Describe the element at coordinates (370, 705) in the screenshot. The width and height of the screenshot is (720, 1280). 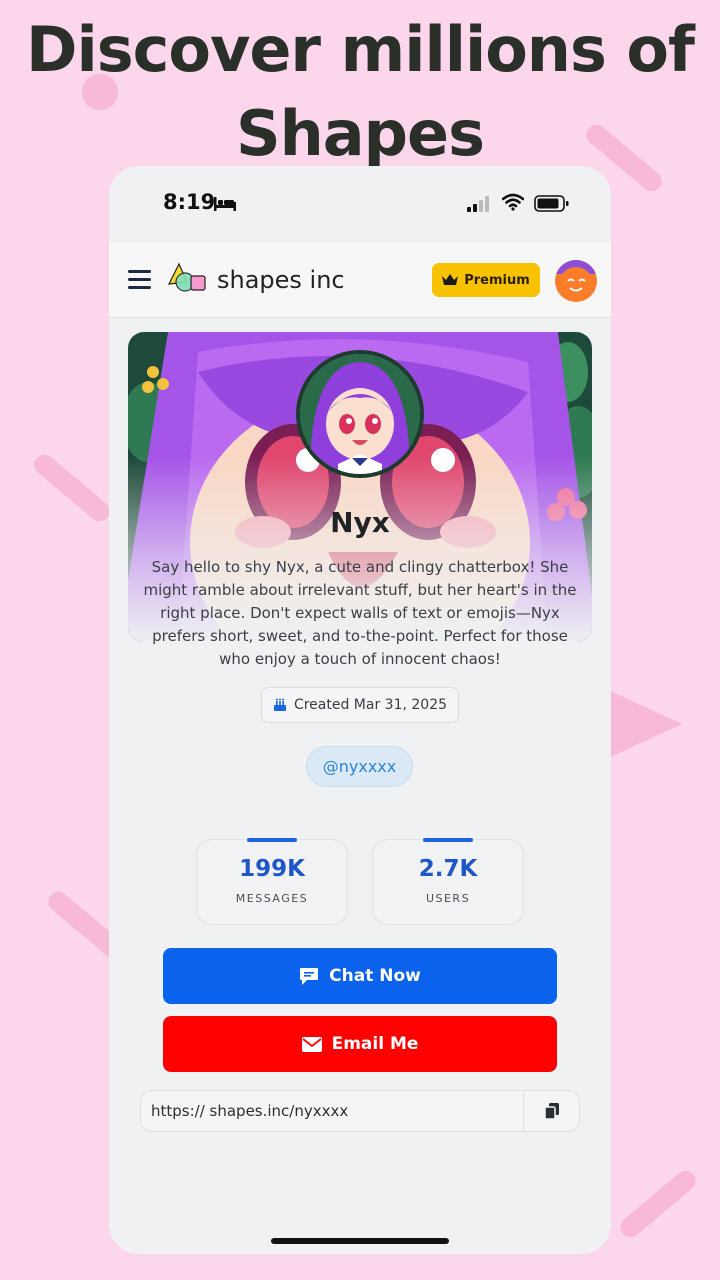
I see `created-date-text: Created Mar 31, 2025` at that location.